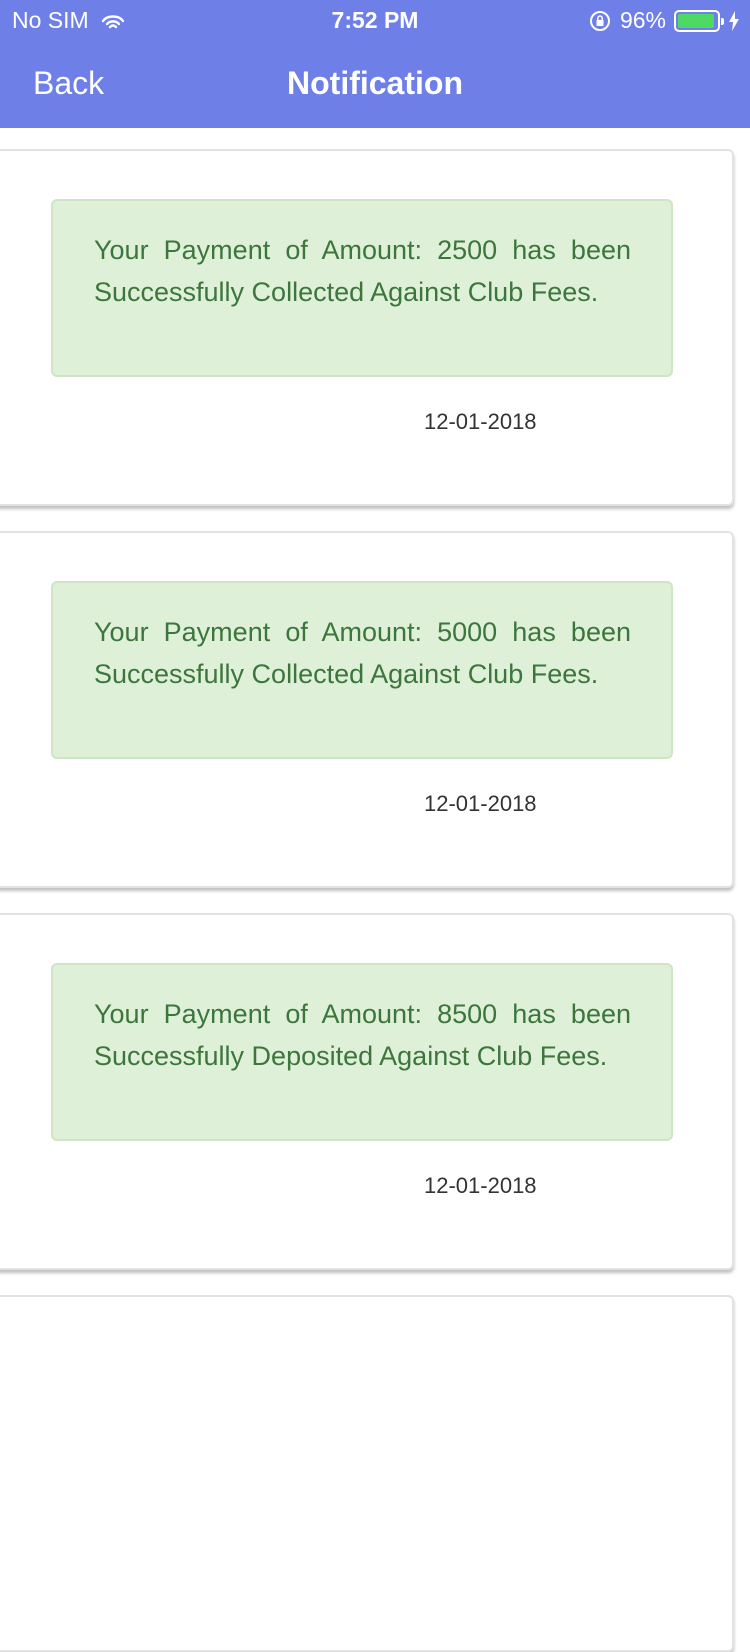  I want to click on top-bar: No SIM 7:52 PM 96% Back Notification, so click(375, 64).